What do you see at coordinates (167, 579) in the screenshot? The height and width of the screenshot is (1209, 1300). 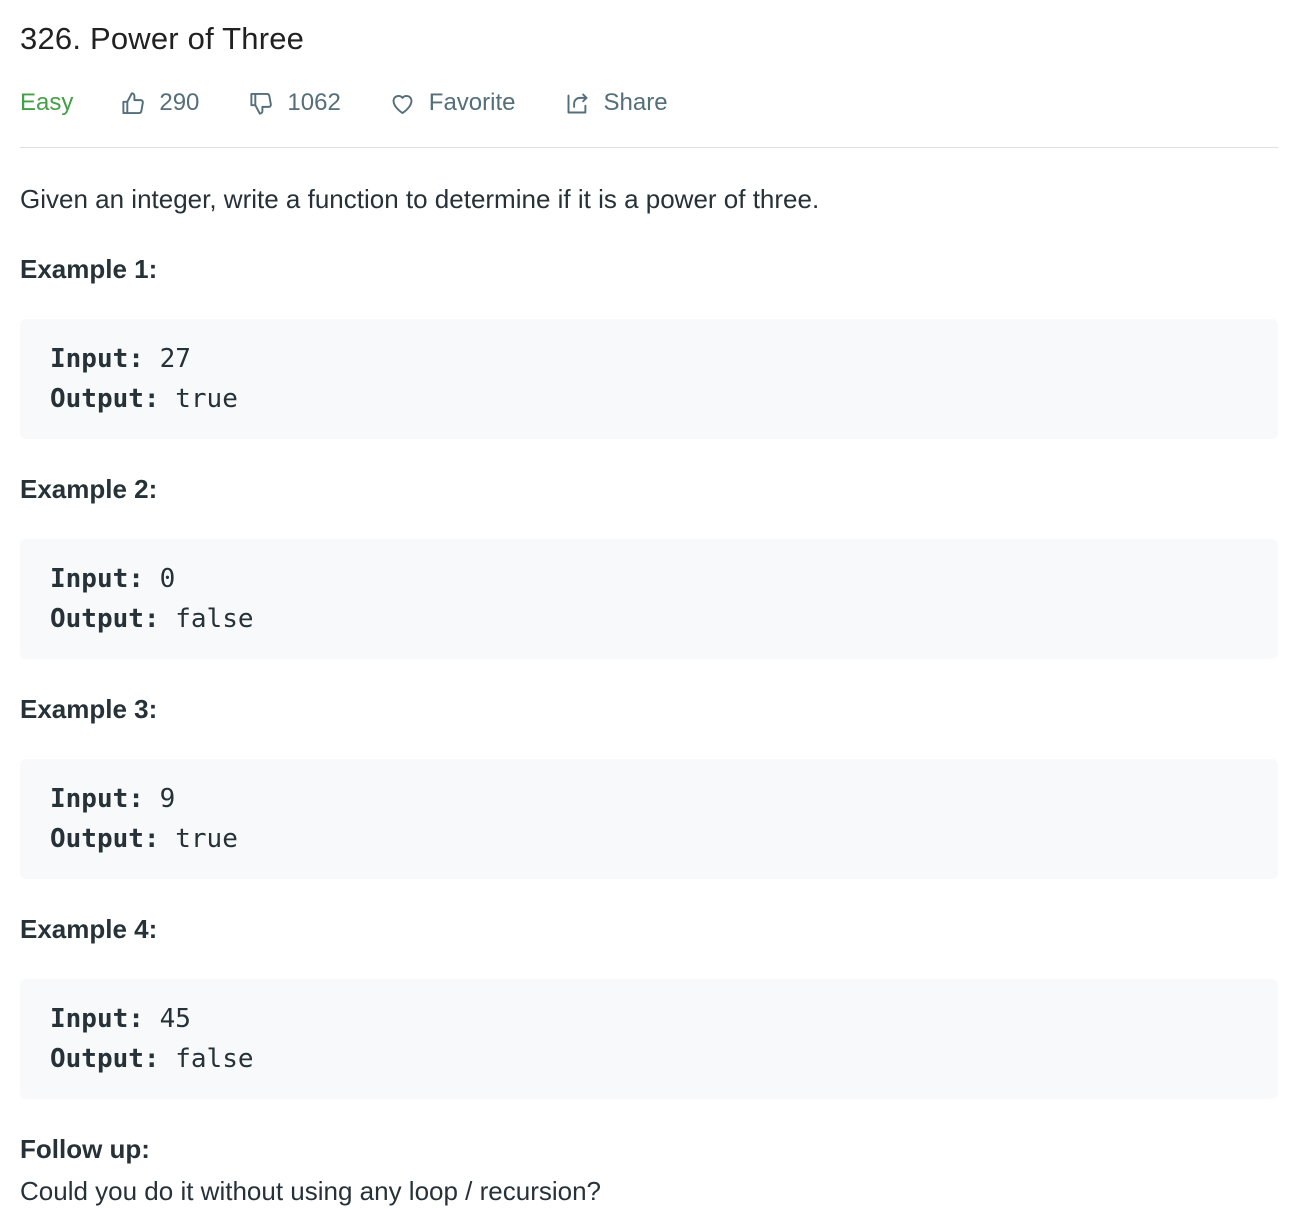 I see `input-value: 0` at bounding box center [167, 579].